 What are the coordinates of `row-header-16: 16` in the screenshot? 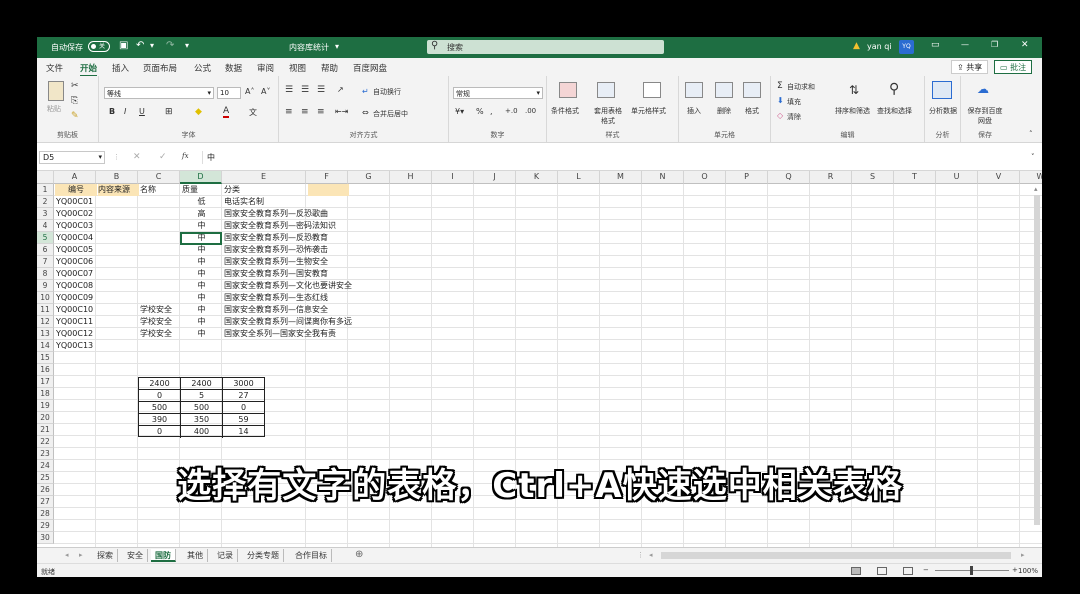 It's located at (45, 370).